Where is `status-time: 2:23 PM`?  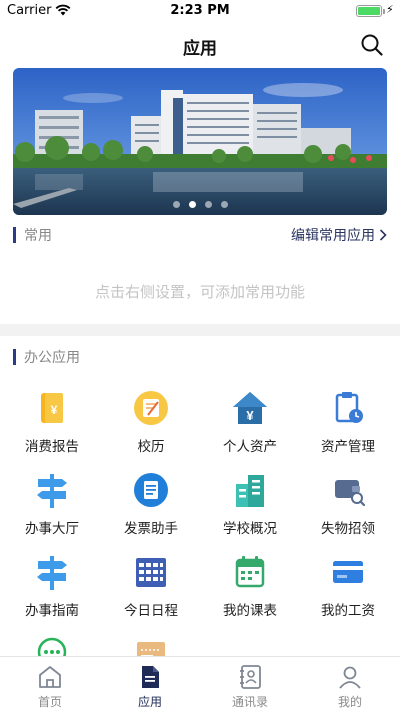
status-time: 2:23 PM is located at coordinates (200, 10).